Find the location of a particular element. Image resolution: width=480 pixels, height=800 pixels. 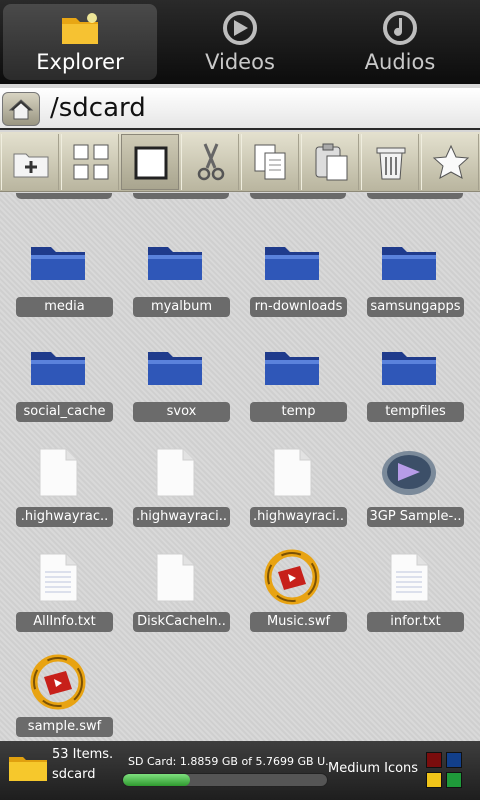

scissors-icon is located at coordinates (211, 162).